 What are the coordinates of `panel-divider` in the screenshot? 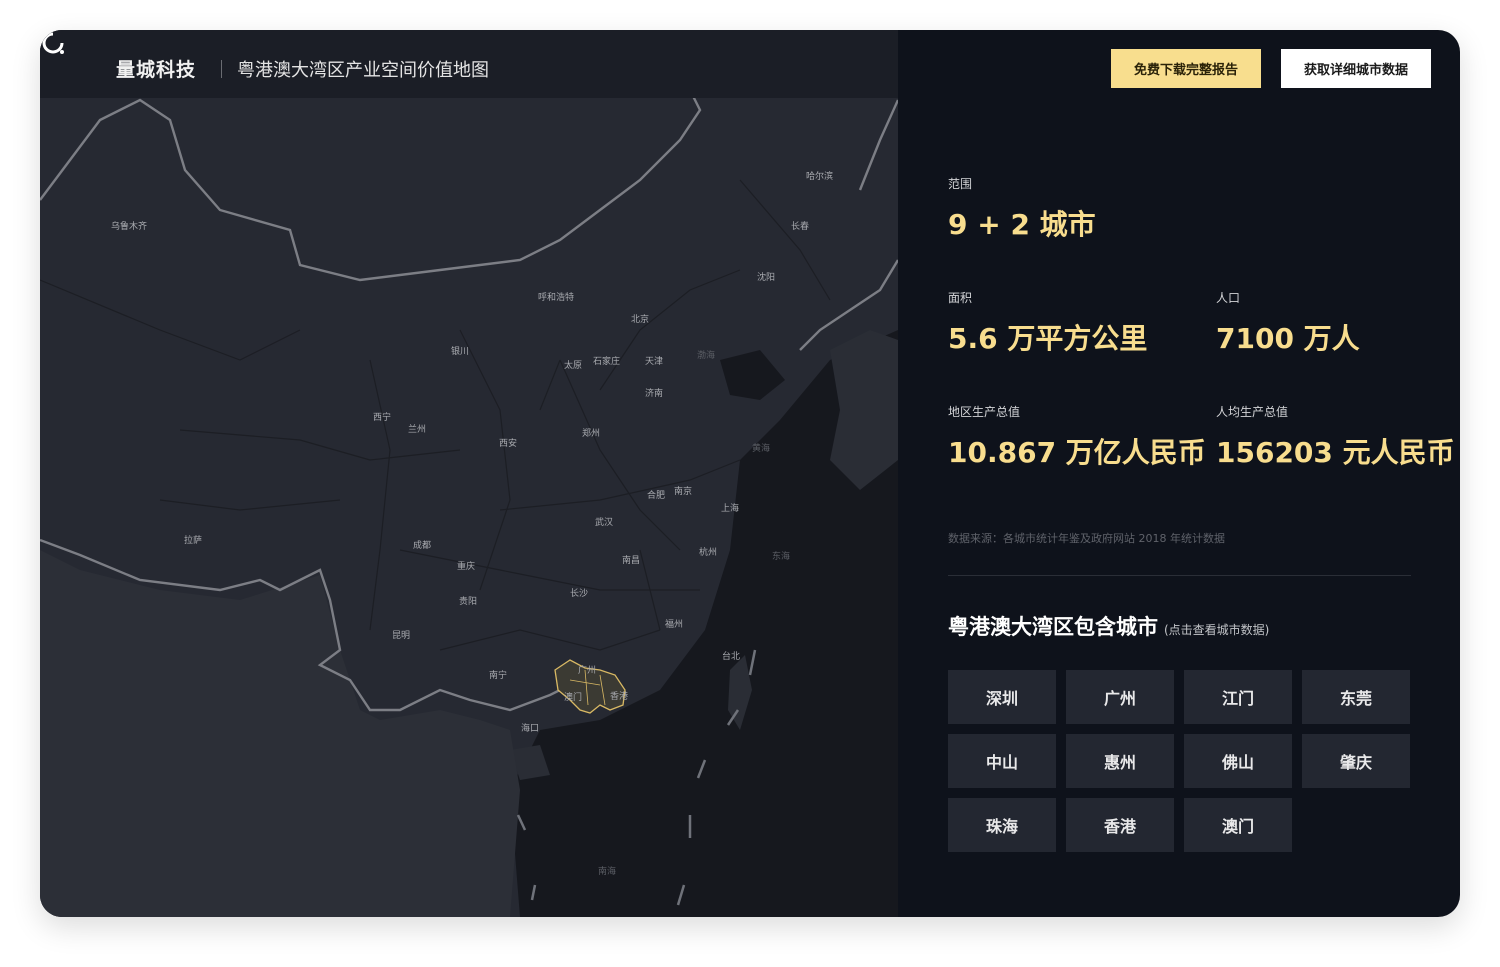 It's located at (1179, 575).